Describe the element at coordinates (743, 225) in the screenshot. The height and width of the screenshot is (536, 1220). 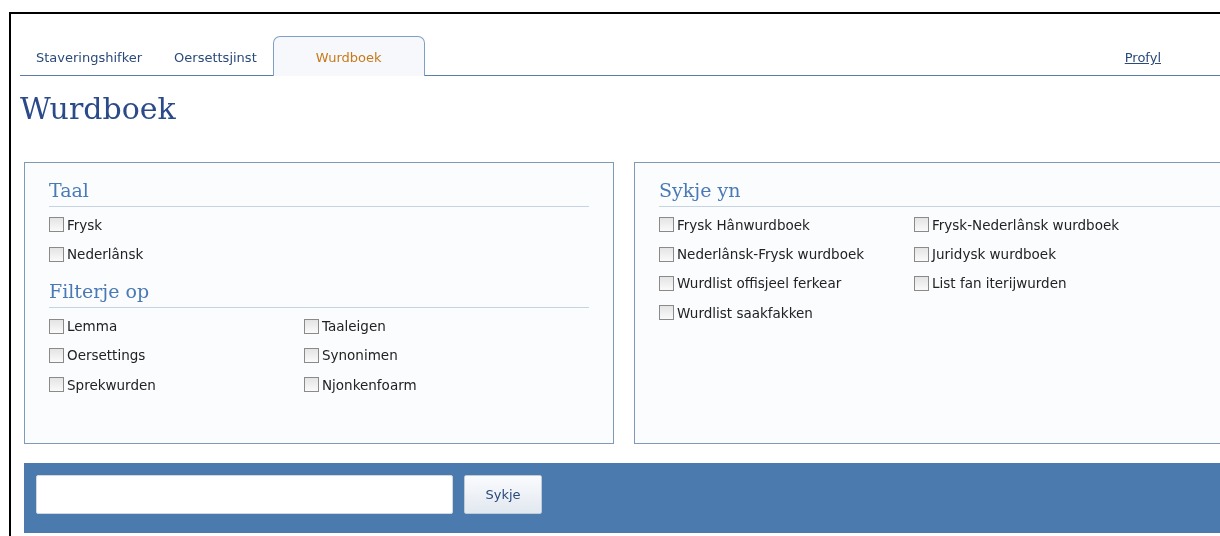
I see `checkbox-label: Frysk Hânwurdboek` at that location.